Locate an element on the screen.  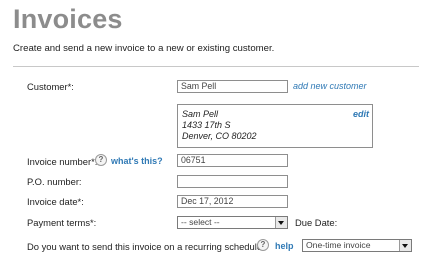
recurring-help-link: help is located at coordinates (284, 246).